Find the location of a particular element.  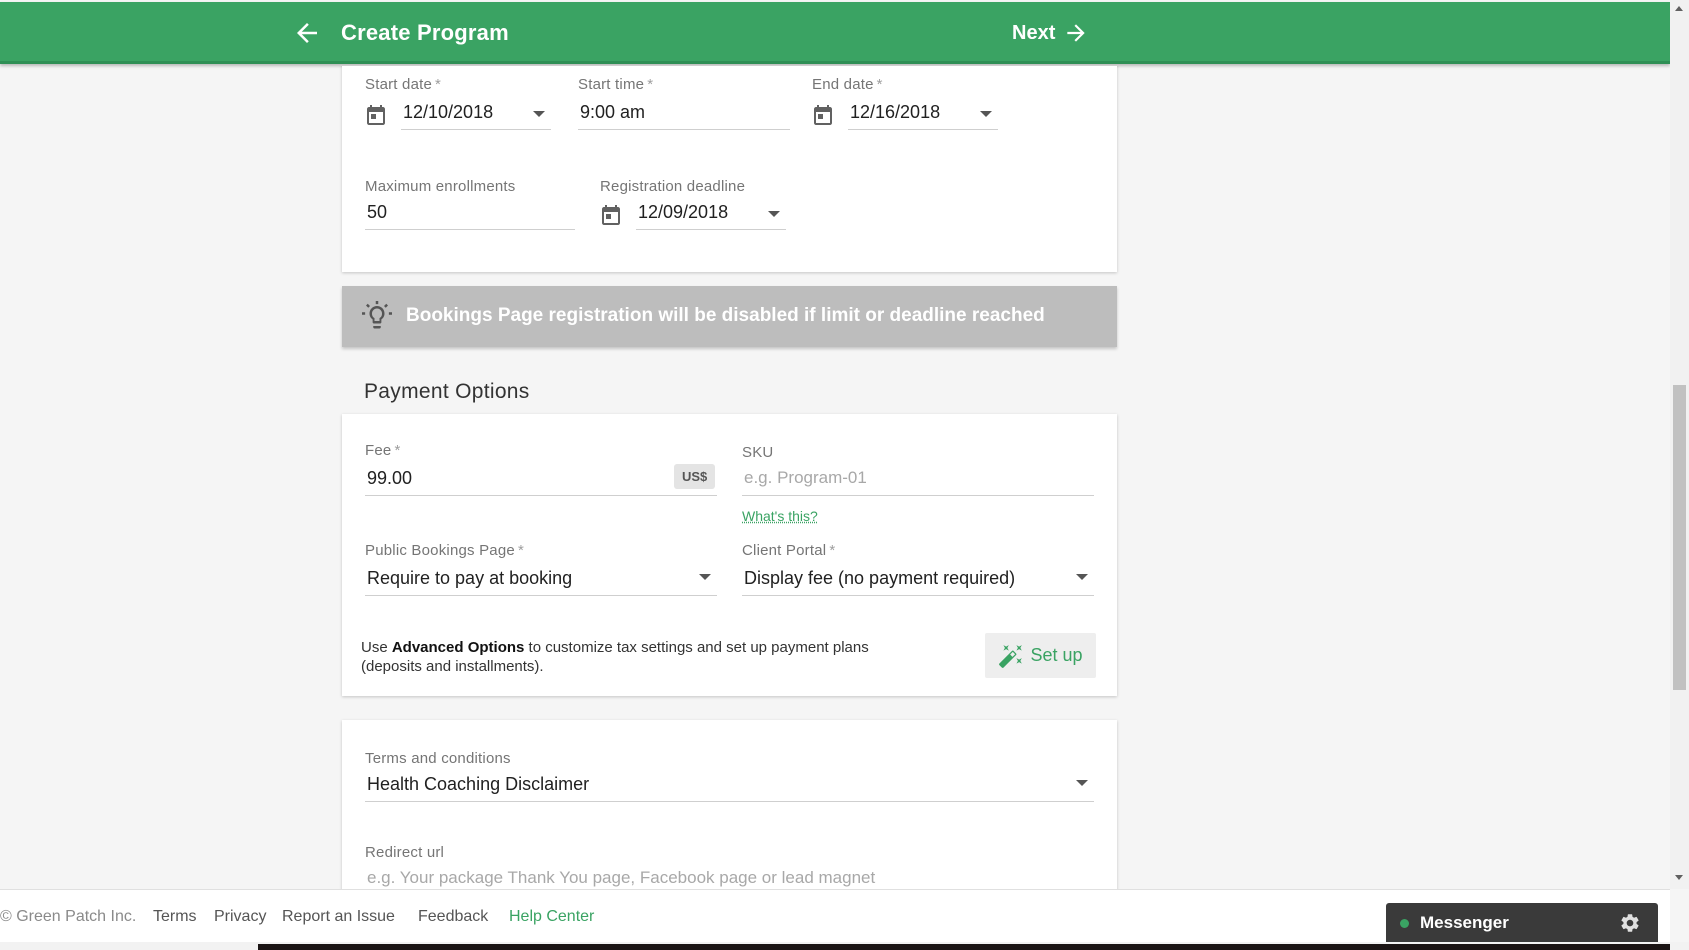

scroll-up-icon is located at coordinates (1679, 8).